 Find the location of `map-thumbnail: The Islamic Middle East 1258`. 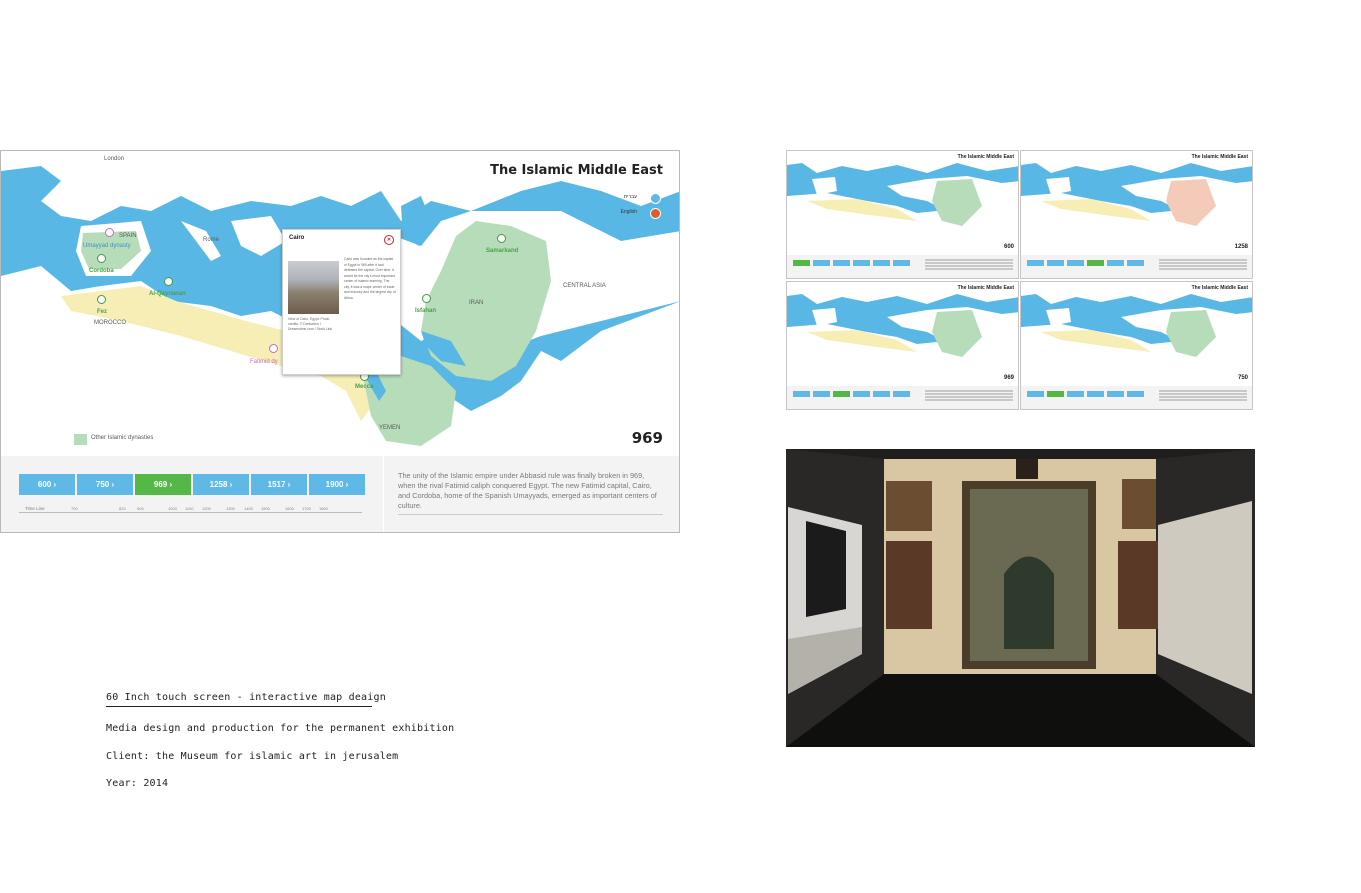

map-thumbnail: The Islamic Middle East 1258 is located at coordinates (1136, 214).